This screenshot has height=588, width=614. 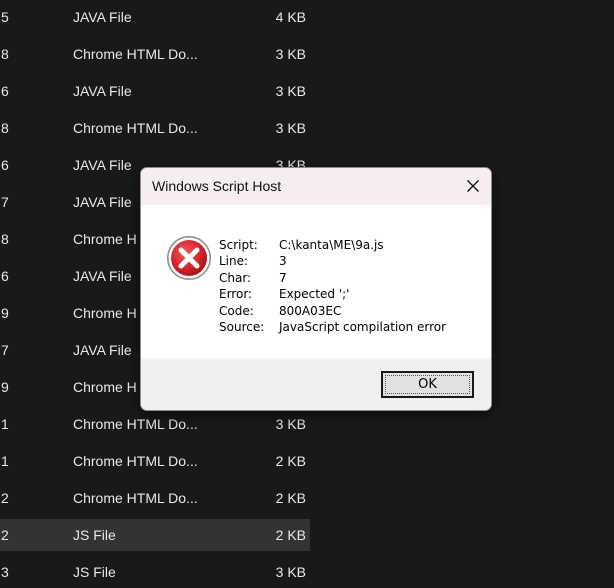 What do you see at coordinates (310, 310) in the screenshot?
I see `detail-value: 800A03EC` at bounding box center [310, 310].